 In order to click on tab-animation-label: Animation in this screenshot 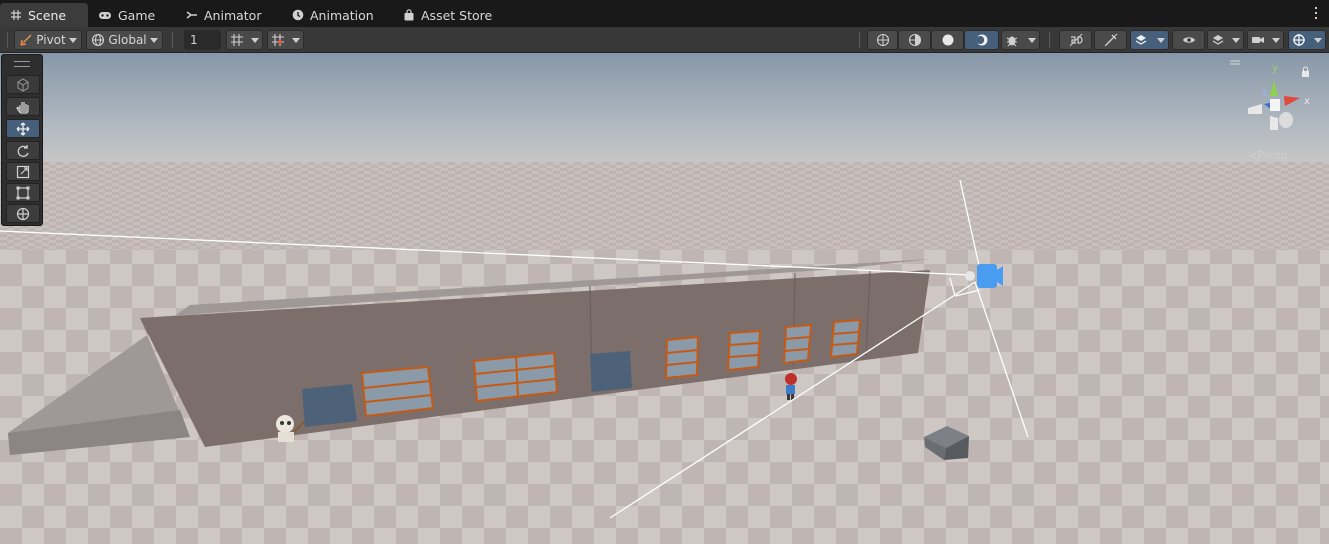, I will do `click(342, 15)`.